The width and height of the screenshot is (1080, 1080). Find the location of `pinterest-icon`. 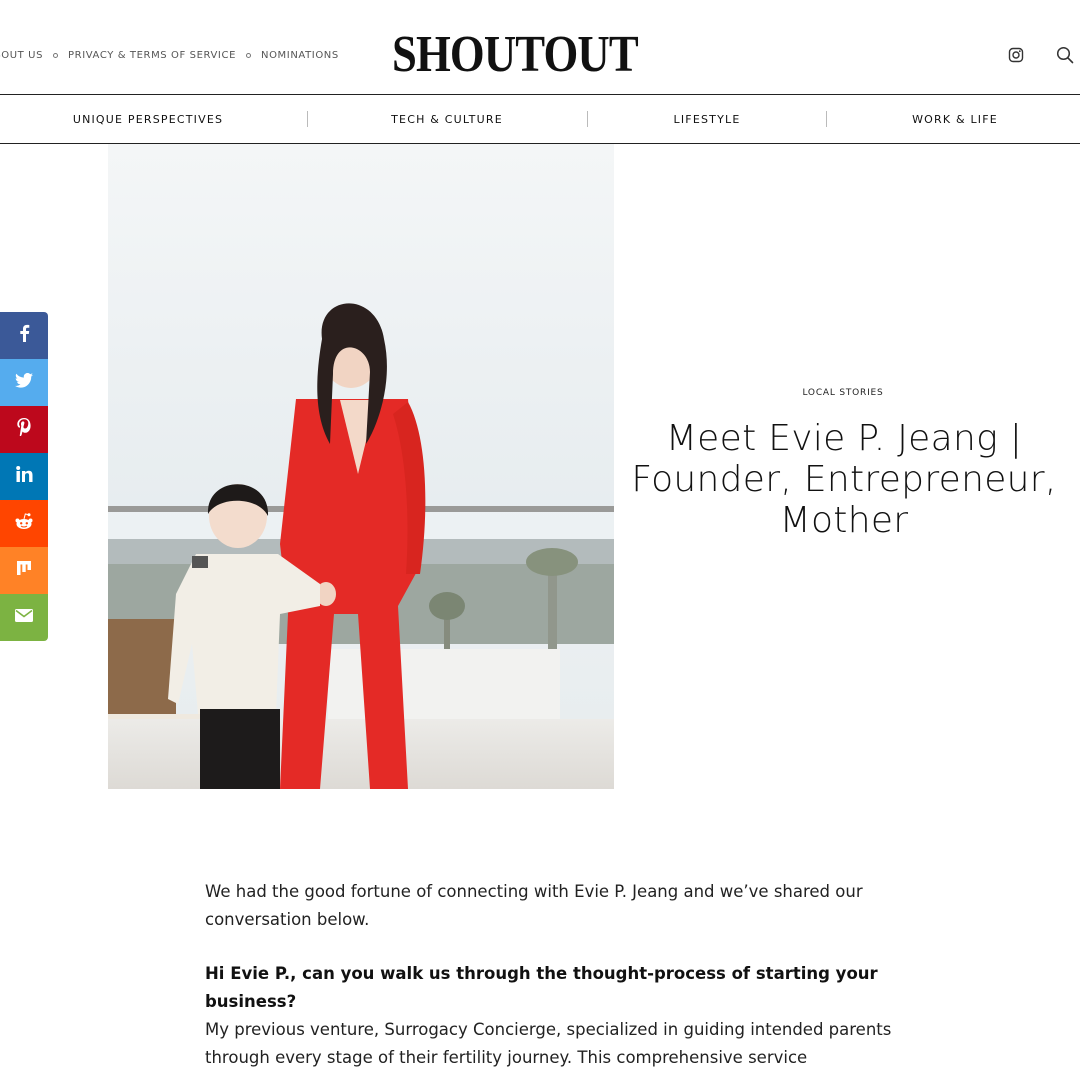

pinterest-icon is located at coordinates (24, 429).